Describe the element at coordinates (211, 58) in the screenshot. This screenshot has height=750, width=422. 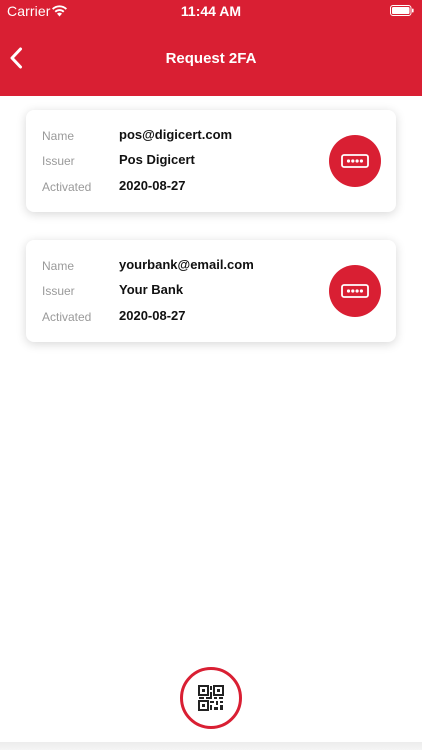
I see `page-title: Request 2FA` at that location.